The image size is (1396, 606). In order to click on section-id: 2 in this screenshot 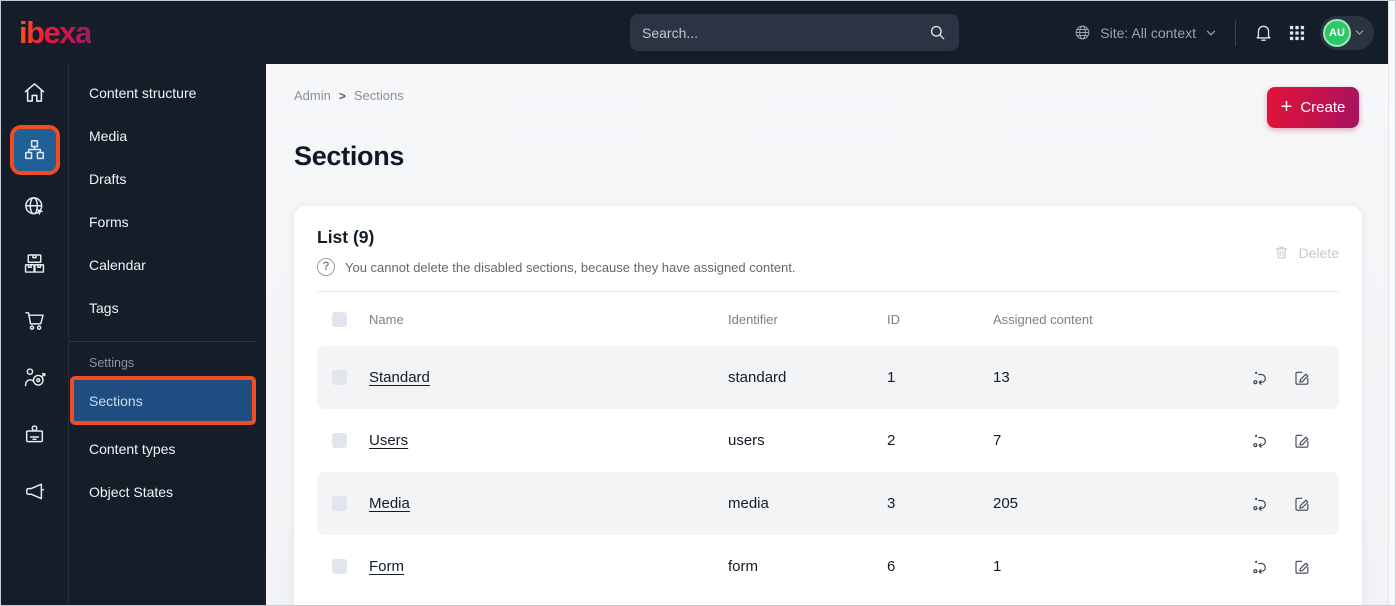, I will do `click(891, 440)`.